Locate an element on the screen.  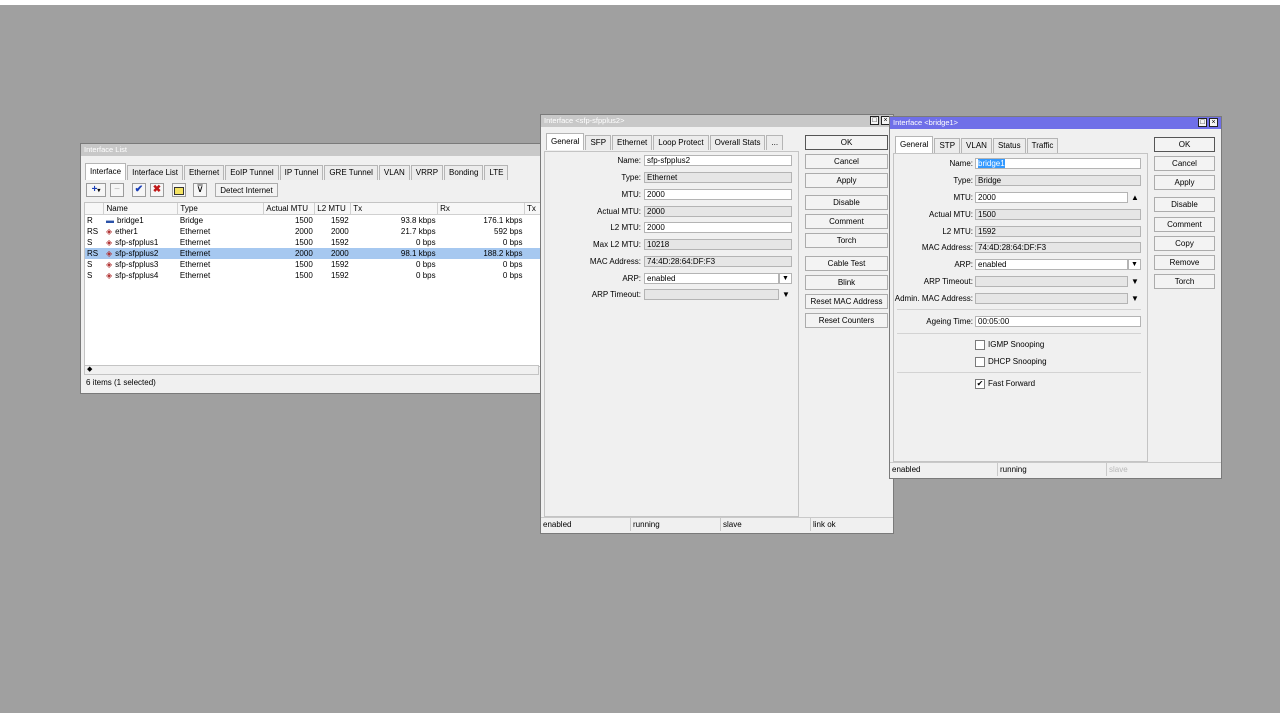
column-header-actual-mtu: Actual MTU is located at coordinates (289, 209).